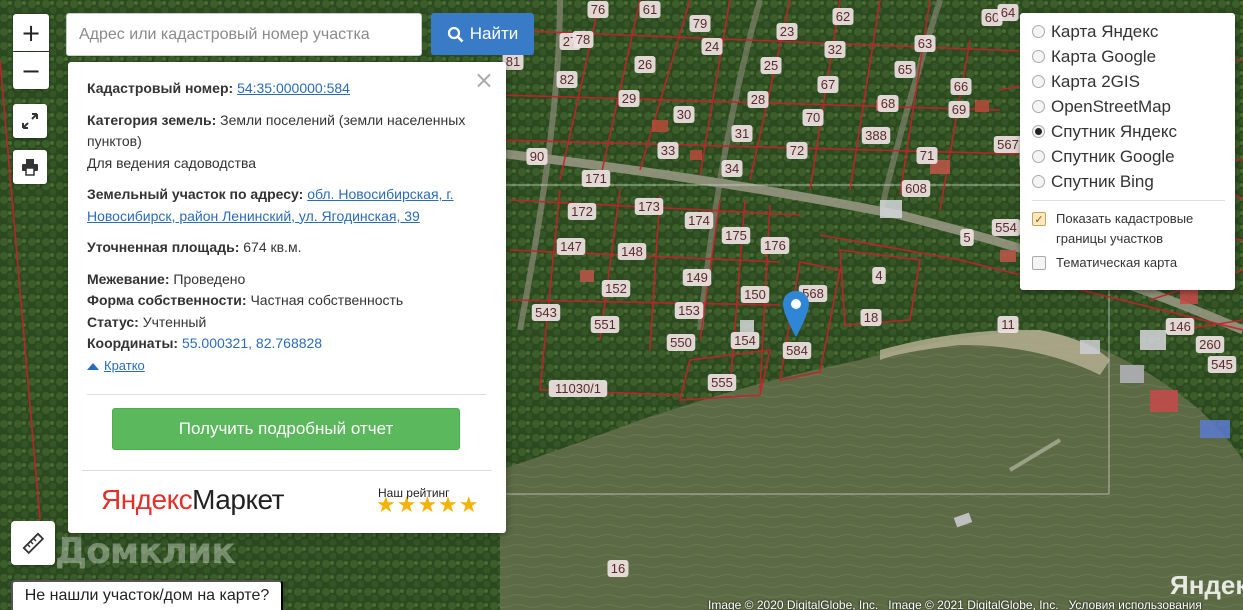 The image size is (1243, 610). I want to click on cadastral-number-link: 54:35:000000:584, so click(293, 88).